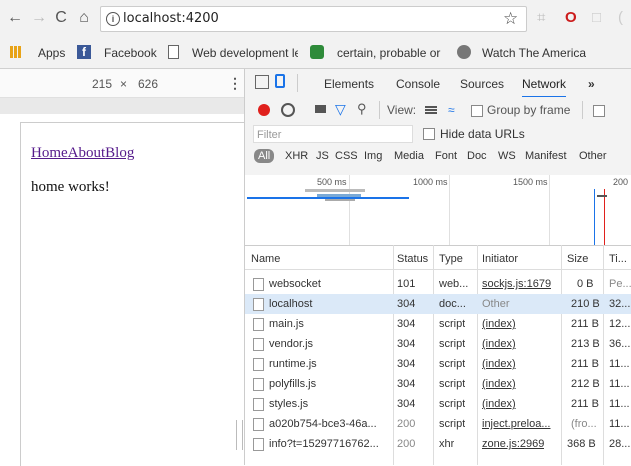 Image resolution: width=631 pixels, height=466 pixels. I want to click on preserve-log-checkbox, so click(599, 111).